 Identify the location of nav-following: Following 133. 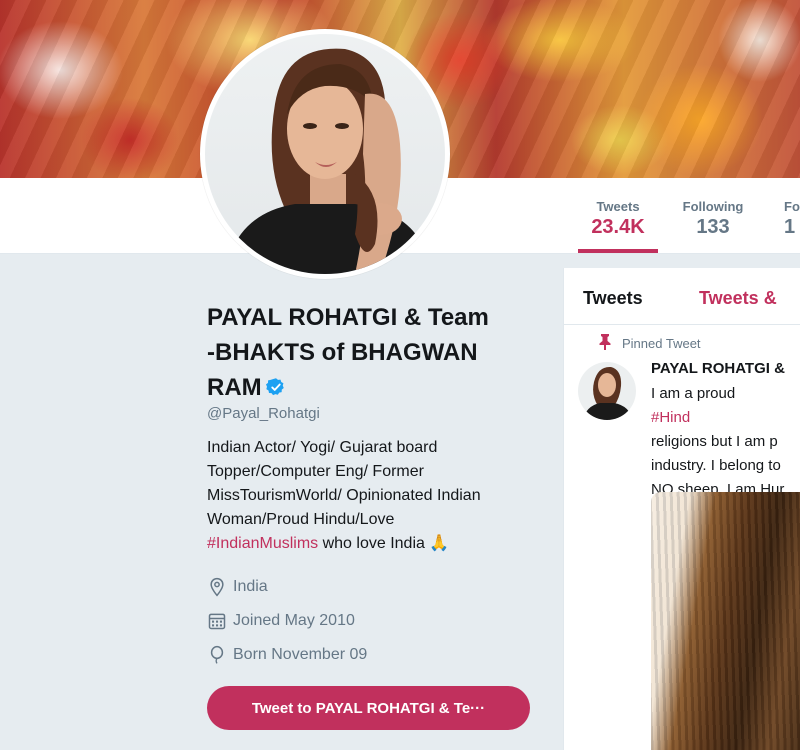
(713, 215).